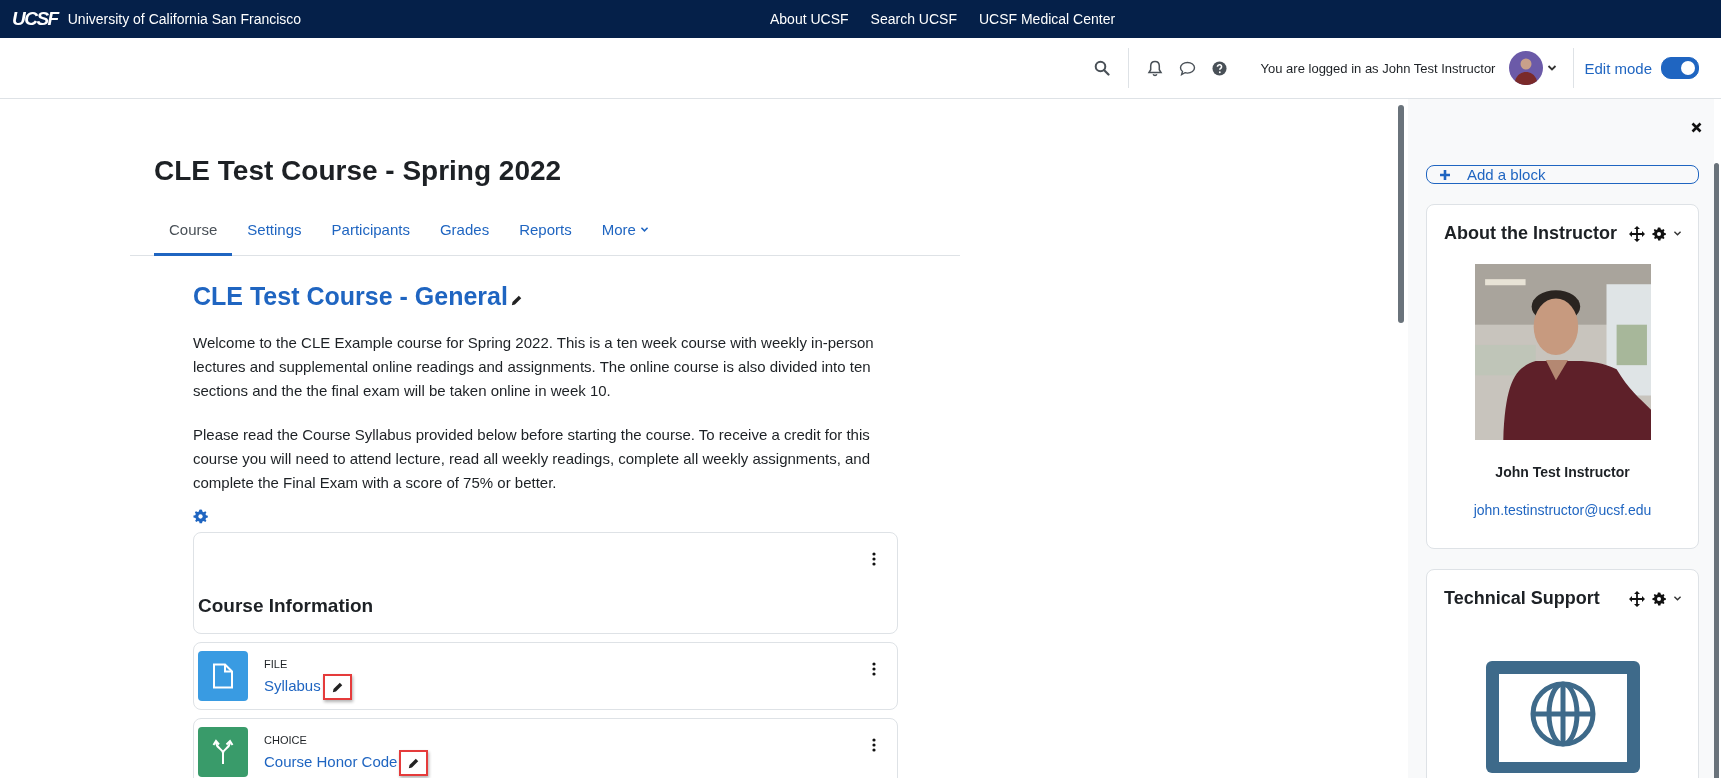 The image size is (1721, 778). Describe the element at coordinates (625, 233) in the screenshot. I see `course-tab: More` at that location.